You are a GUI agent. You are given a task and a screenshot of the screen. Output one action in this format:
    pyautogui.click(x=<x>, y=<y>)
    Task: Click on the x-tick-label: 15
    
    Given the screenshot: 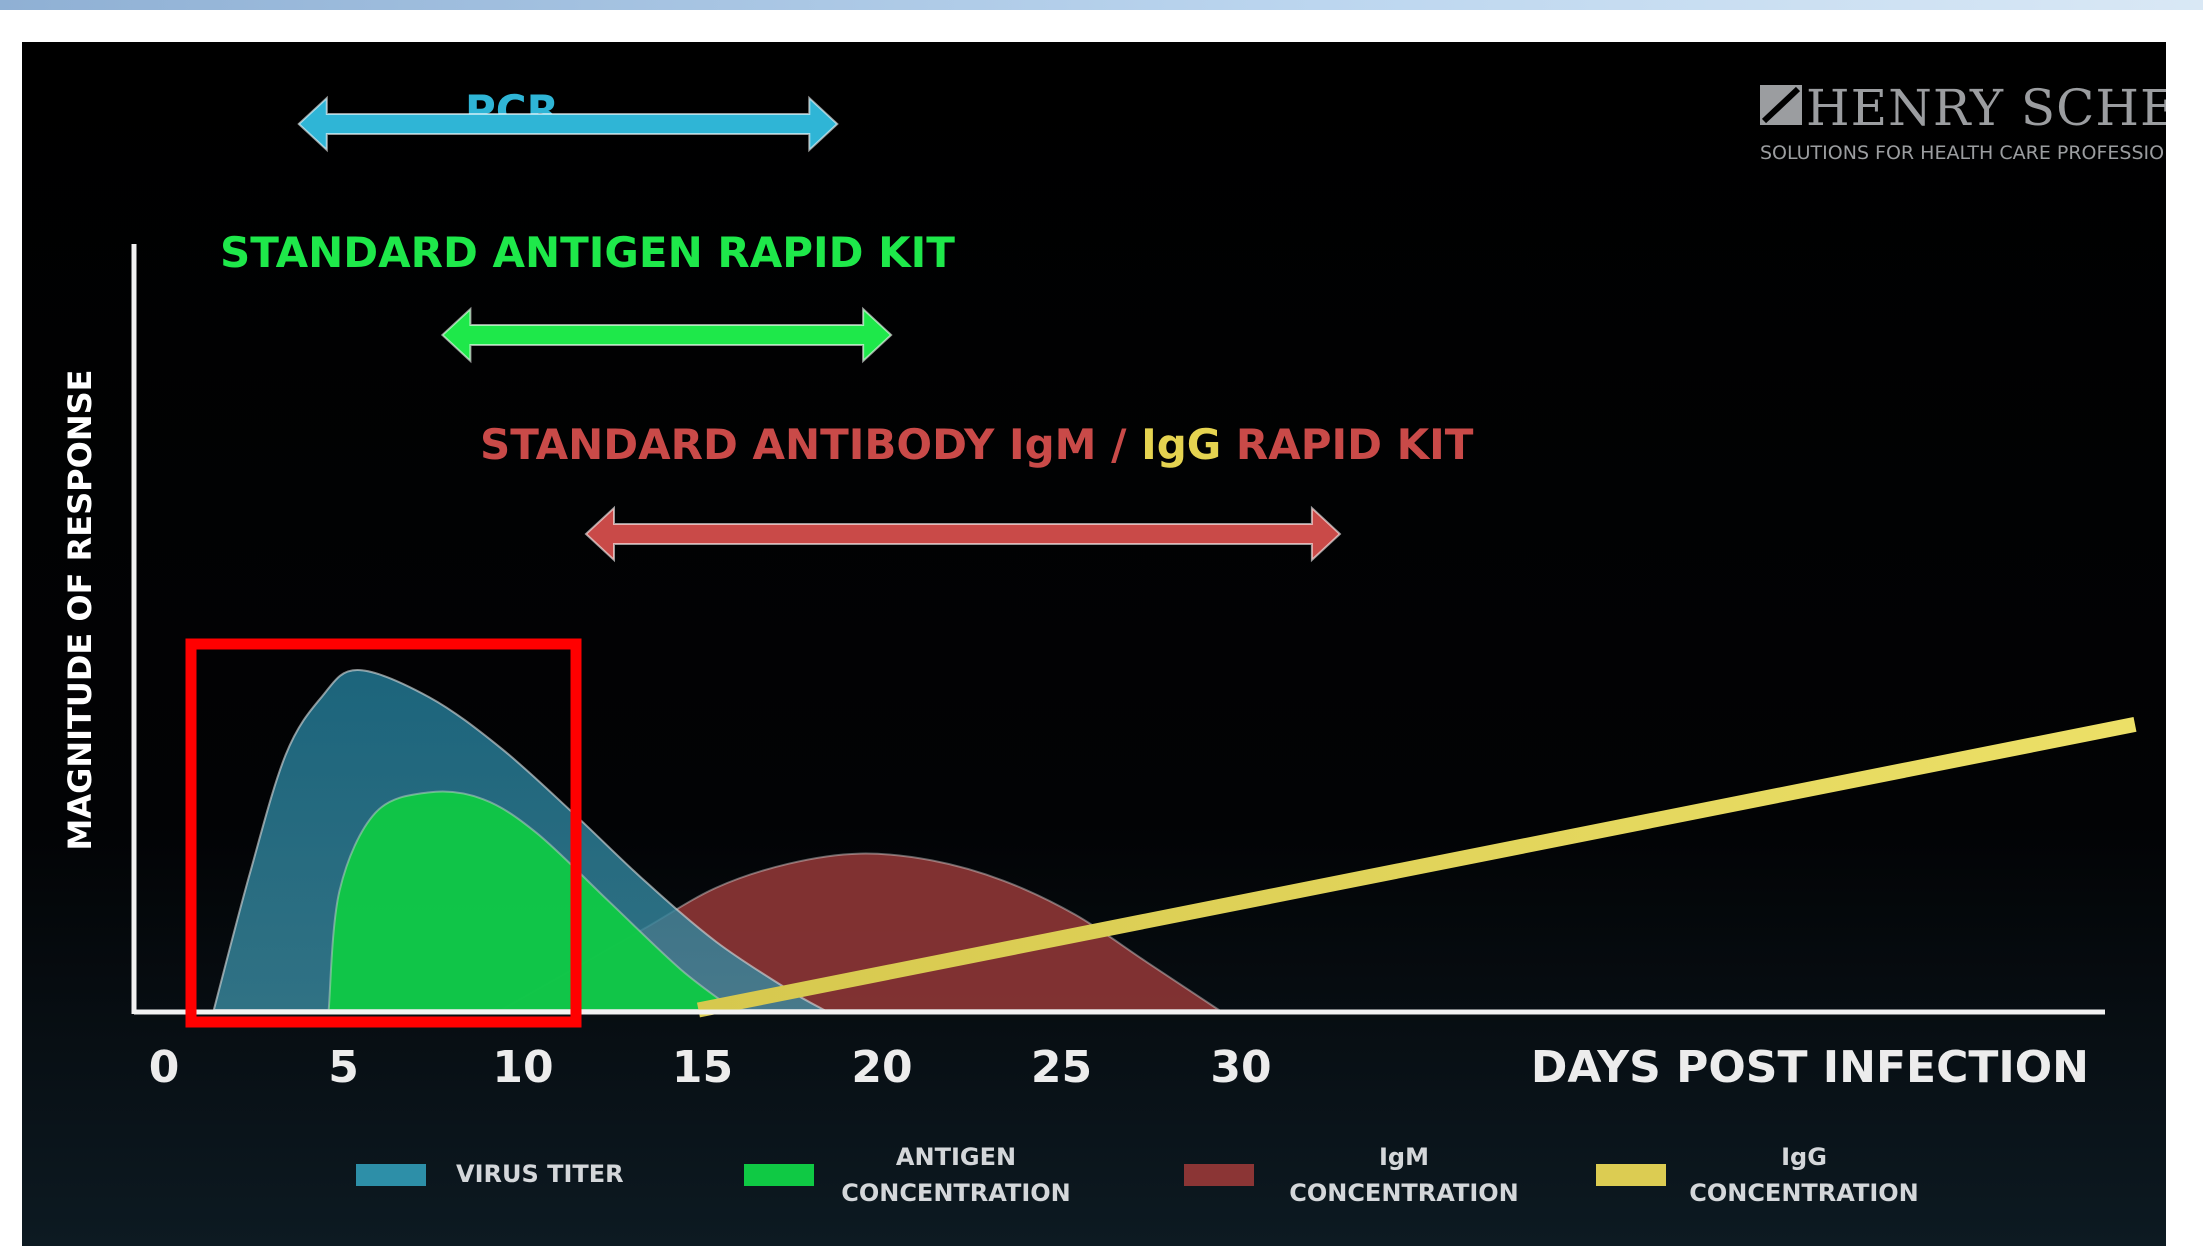 What is the action you would take?
    pyautogui.click(x=702, y=1067)
    